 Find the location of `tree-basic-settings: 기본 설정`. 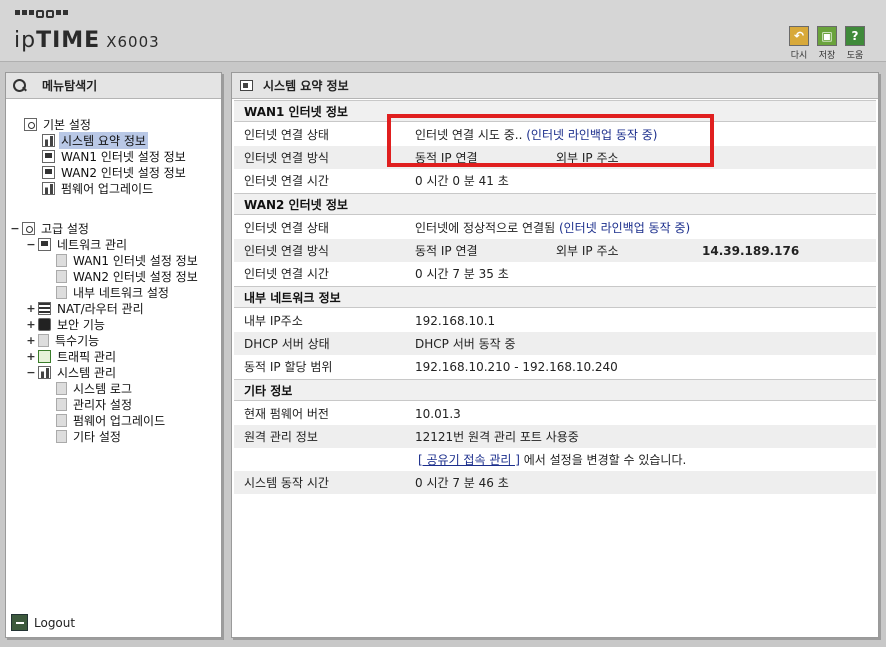

tree-basic-settings: 기본 설정 is located at coordinates (58, 124).